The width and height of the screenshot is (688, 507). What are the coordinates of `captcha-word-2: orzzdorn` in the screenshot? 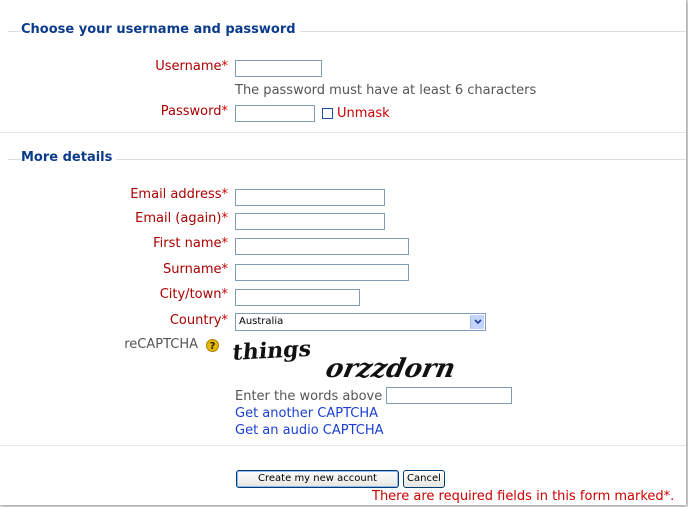 It's located at (390, 368).